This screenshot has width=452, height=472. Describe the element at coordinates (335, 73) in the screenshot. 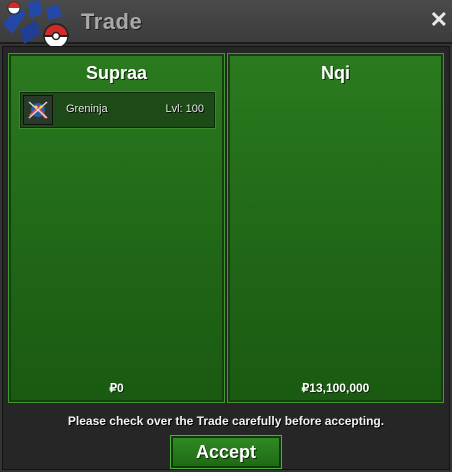

I see `right-player-name: Nqi` at that location.